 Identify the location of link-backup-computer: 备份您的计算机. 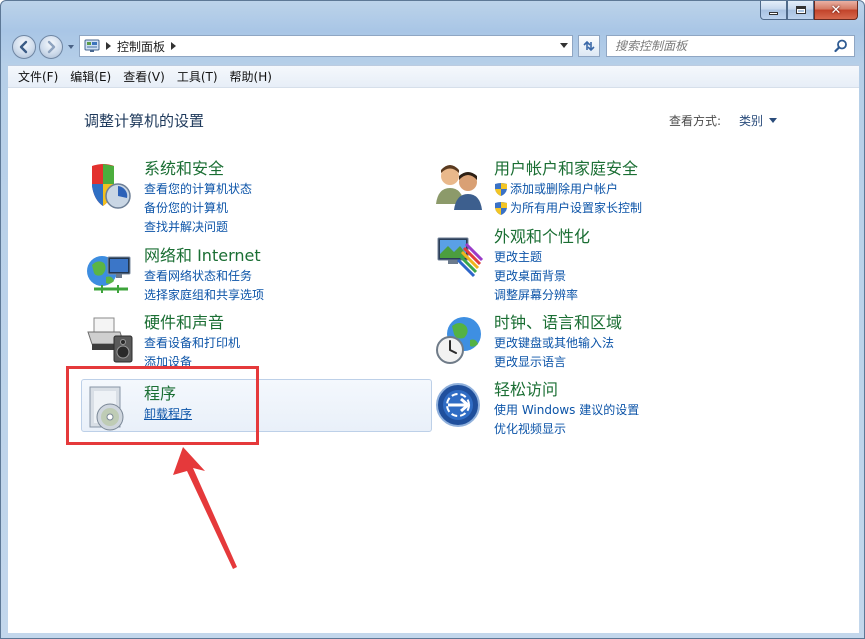
(198, 208).